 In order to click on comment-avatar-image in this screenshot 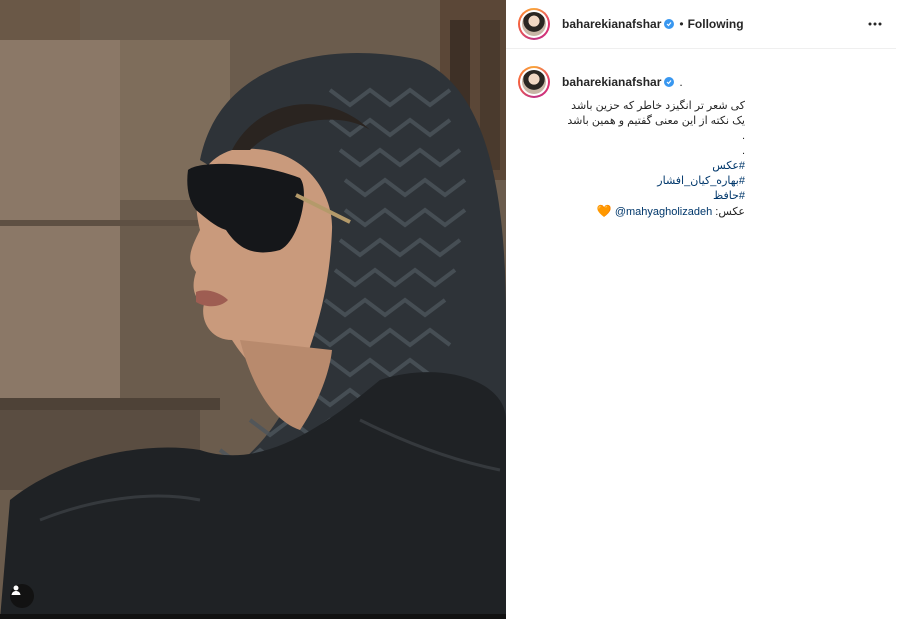, I will do `click(534, 82)`.